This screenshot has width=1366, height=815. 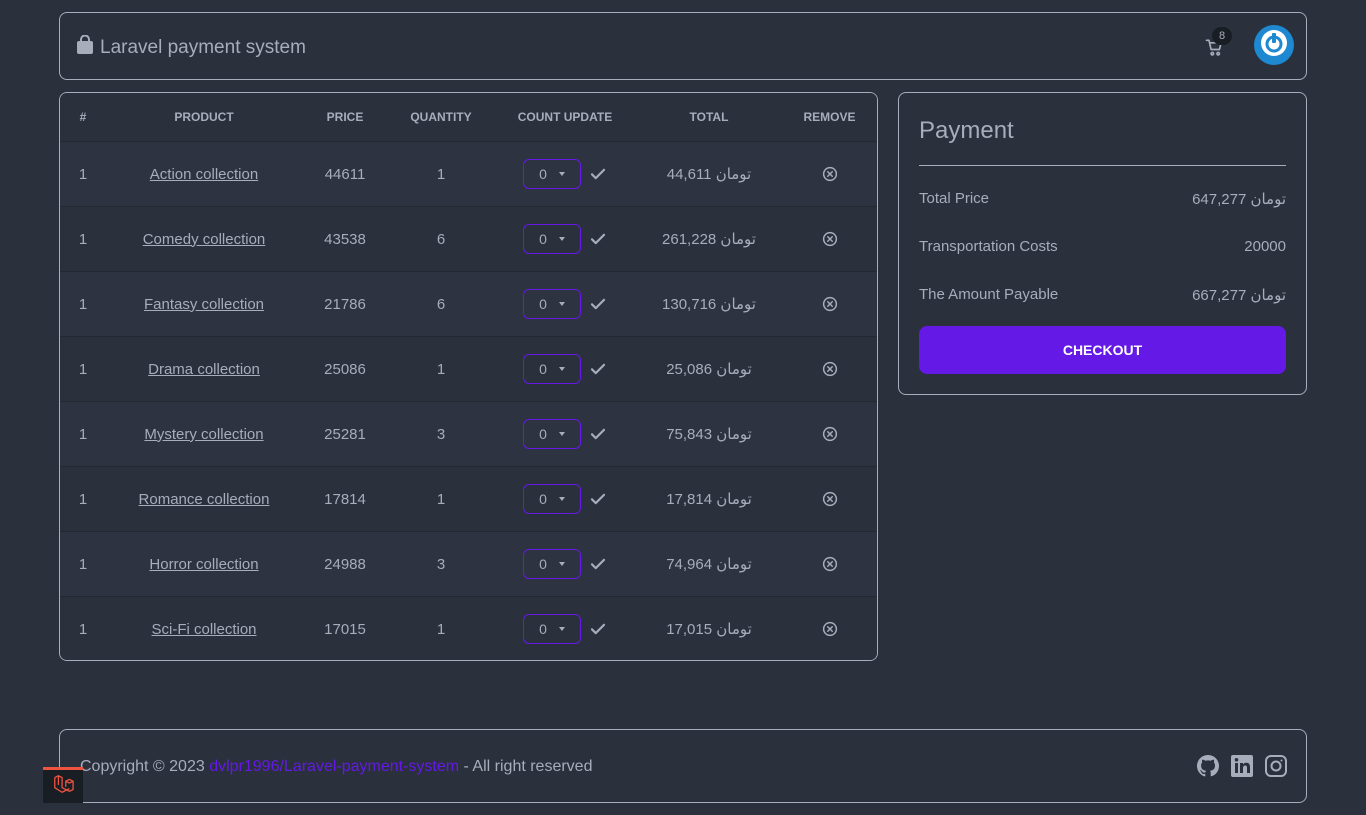 I want to click on brand: Laravel payment system, so click(x=191, y=47).